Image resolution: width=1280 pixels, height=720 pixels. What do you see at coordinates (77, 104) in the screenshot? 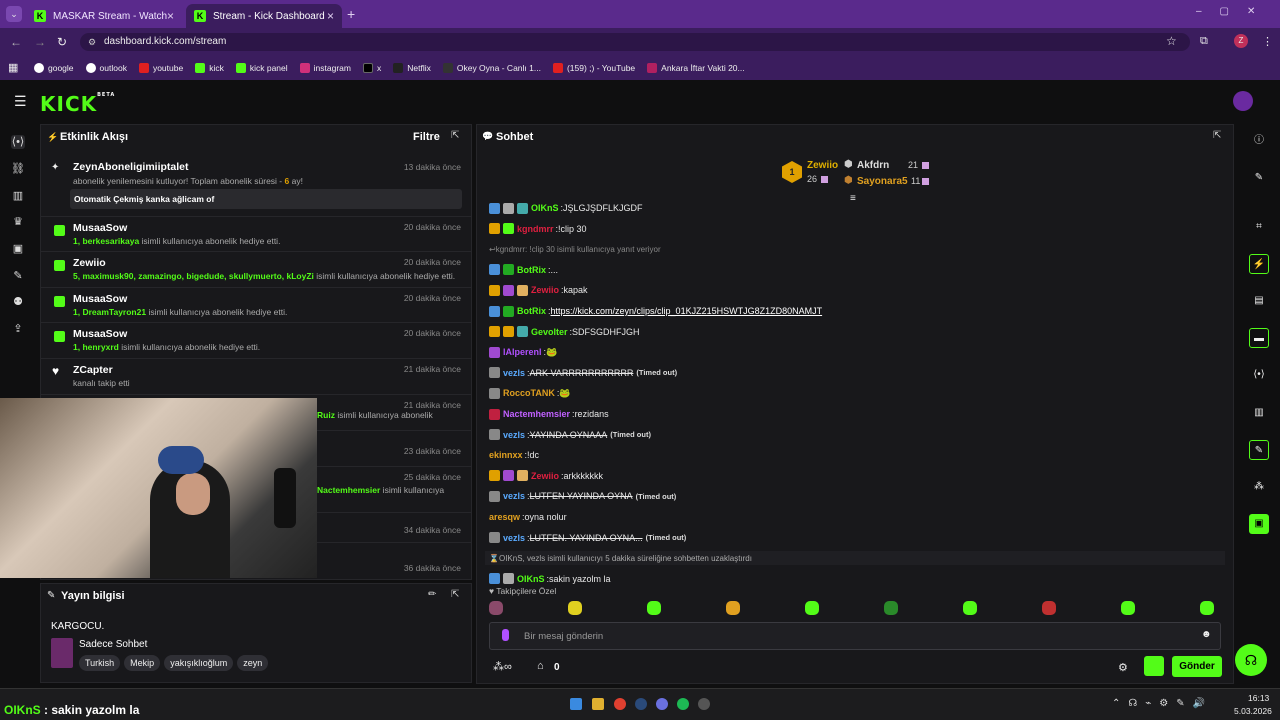
I see `kick-logo: KICKBETA` at bounding box center [77, 104].